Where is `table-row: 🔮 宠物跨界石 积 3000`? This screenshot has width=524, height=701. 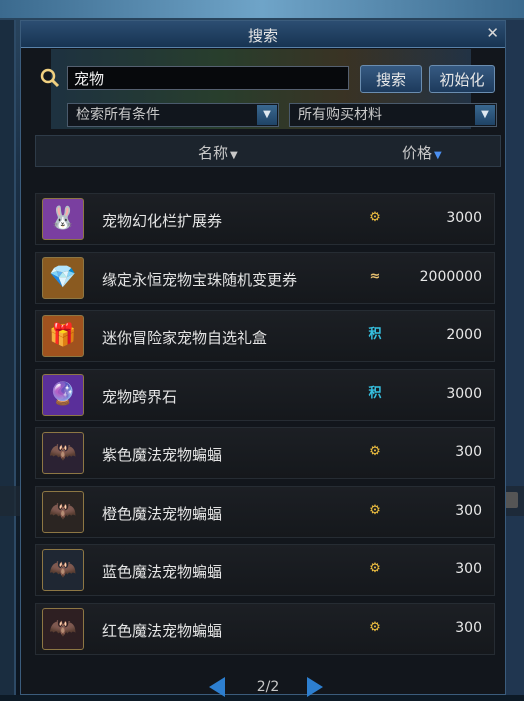
table-row: 🔮 宠物跨界石 积 3000 is located at coordinates (265, 394).